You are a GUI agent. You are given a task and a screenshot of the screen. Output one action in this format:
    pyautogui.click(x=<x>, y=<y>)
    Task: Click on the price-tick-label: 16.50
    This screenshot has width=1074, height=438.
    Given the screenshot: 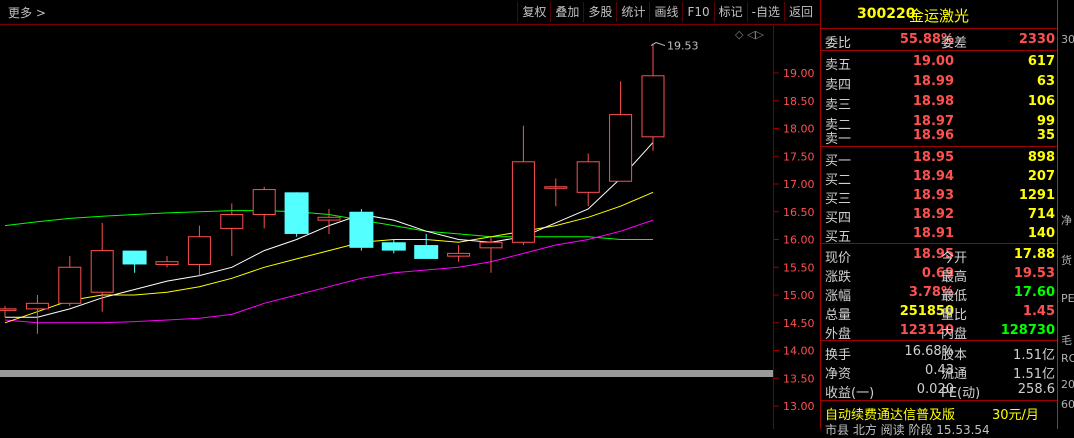 What is the action you would take?
    pyautogui.click(x=799, y=212)
    